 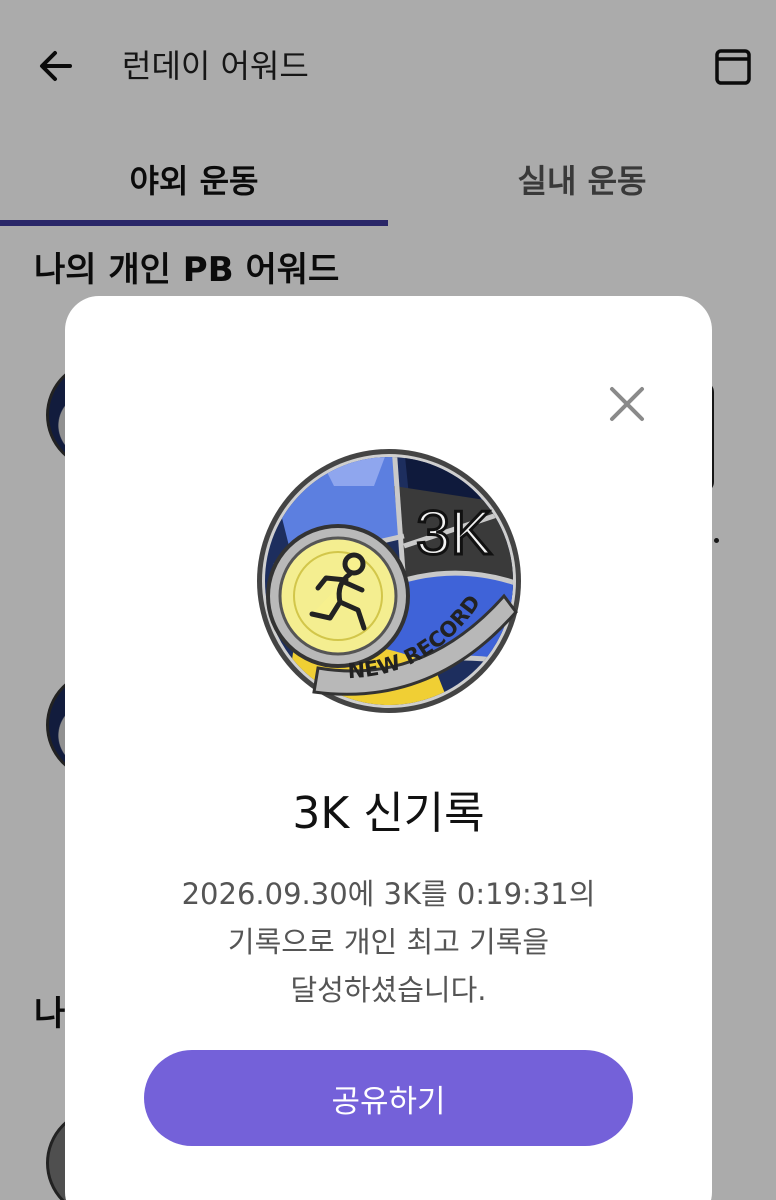 I want to click on description-line: 기록으로 개인 최고 기록을, so click(x=388, y=942).